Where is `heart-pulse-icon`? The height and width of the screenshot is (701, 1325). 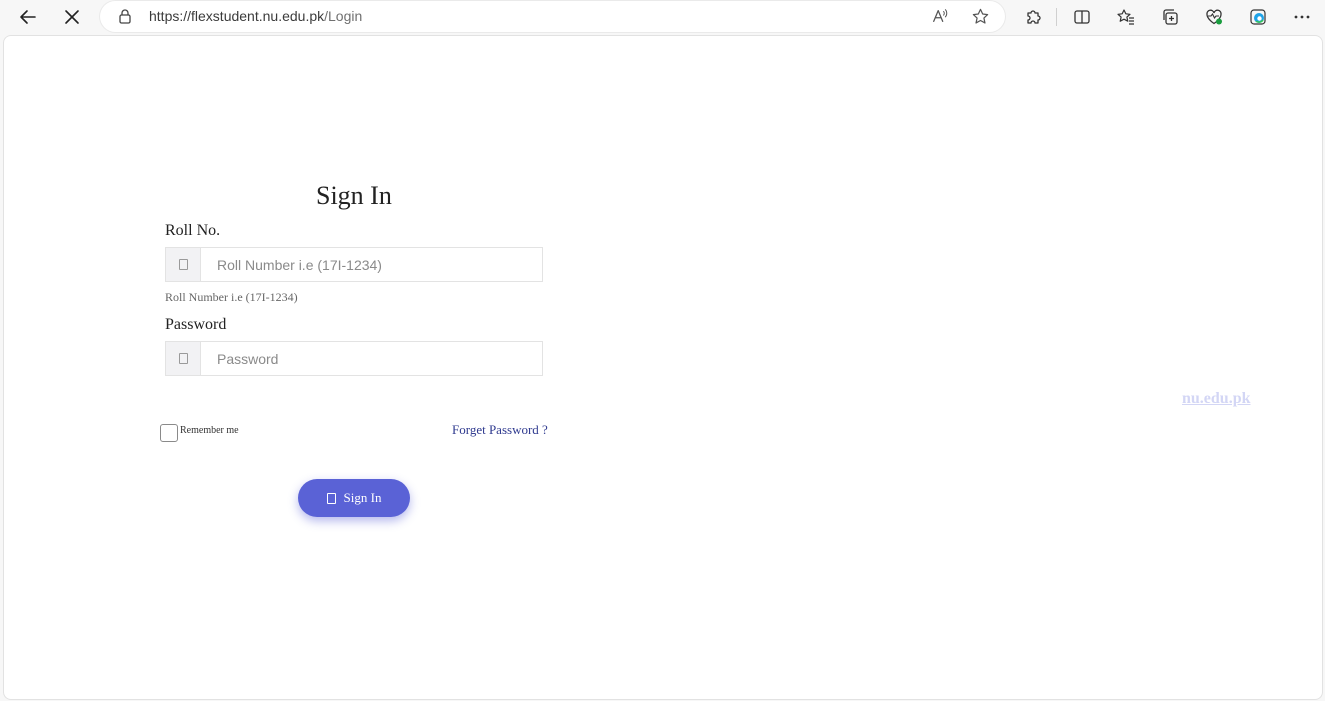
heart-pulse-icon is located at coordinates (1214, 17).